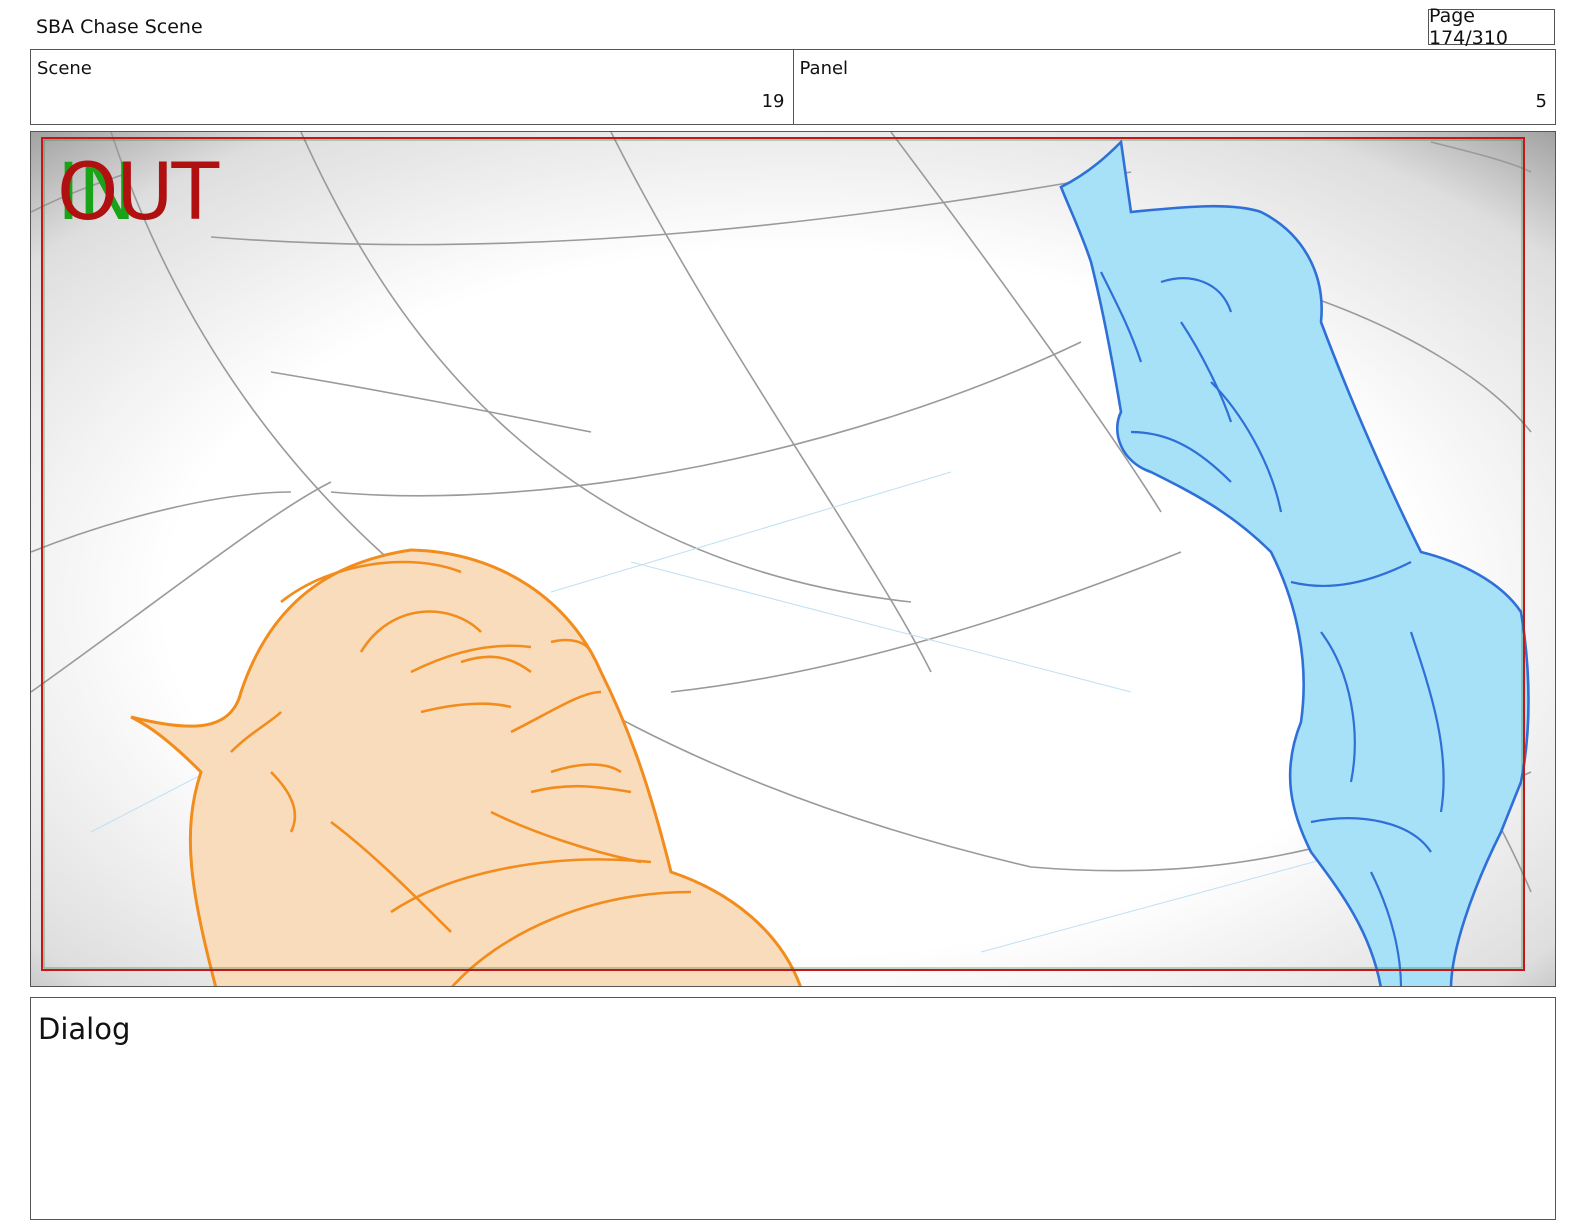  I want to click on panel-number: 5, so click(1541, 101).